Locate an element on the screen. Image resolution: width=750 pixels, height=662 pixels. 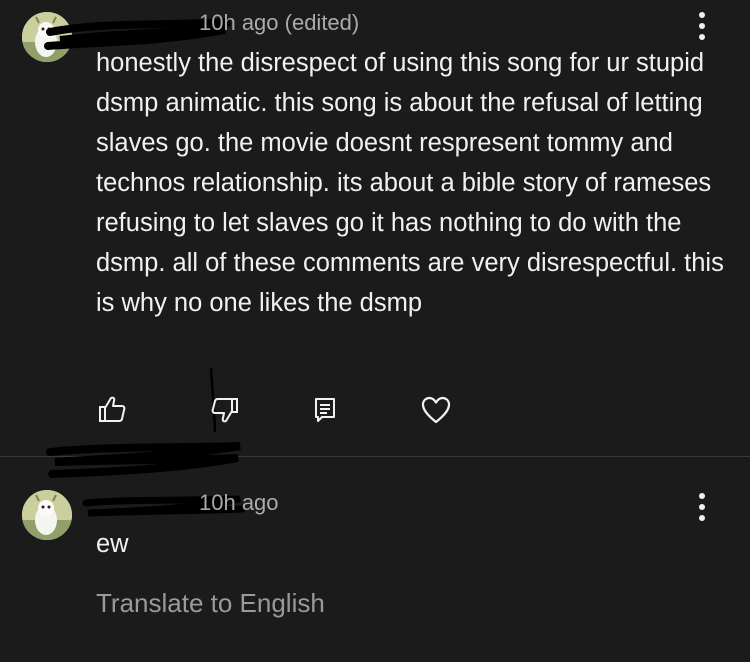
comment-timestamp: 10h ago is located at coordinates (239, 502).